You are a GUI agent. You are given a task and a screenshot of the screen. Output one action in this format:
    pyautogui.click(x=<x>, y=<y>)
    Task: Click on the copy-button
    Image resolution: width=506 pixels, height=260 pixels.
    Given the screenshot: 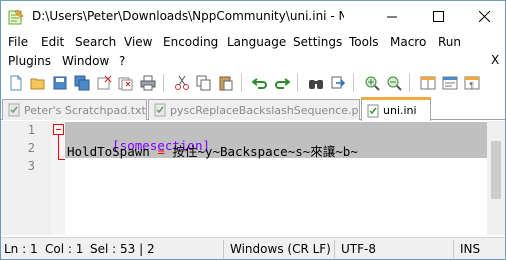 What is the action you would take?
    pyautogui.click(x=204, y=83)
    